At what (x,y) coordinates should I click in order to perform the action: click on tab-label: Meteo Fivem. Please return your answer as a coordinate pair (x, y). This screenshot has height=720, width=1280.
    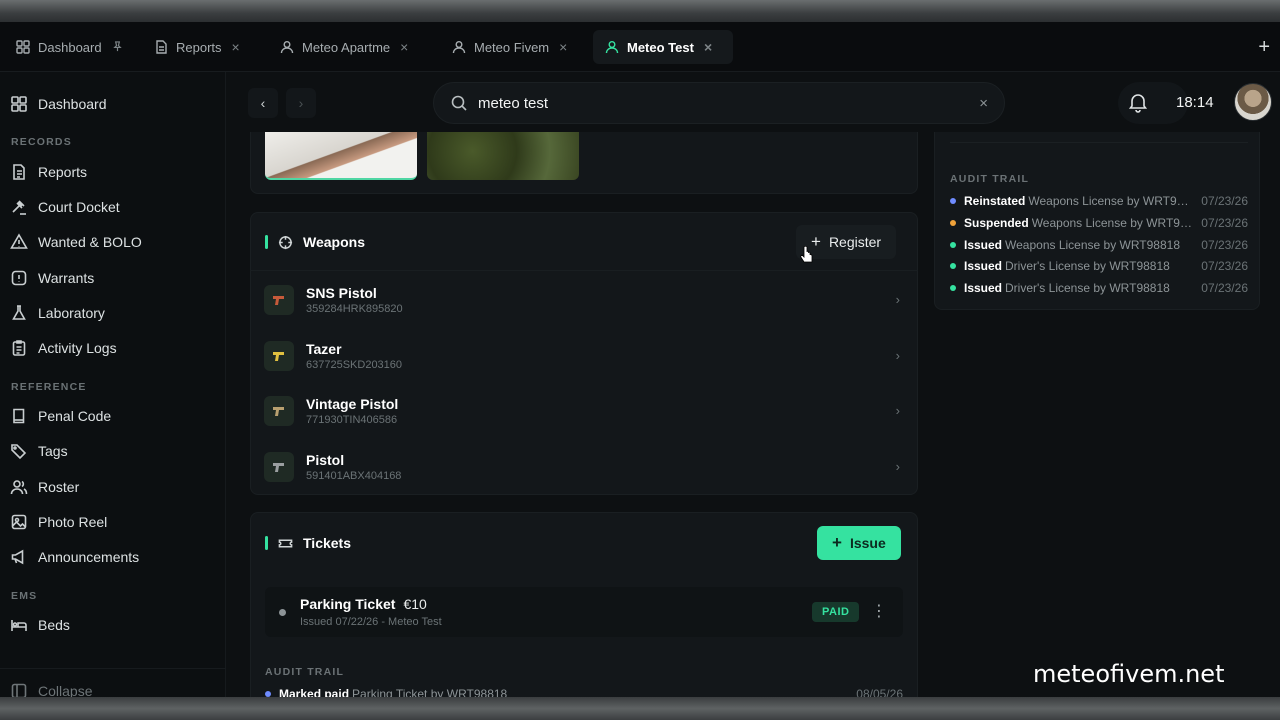
    Looking at the image, I should click on (512, 47).